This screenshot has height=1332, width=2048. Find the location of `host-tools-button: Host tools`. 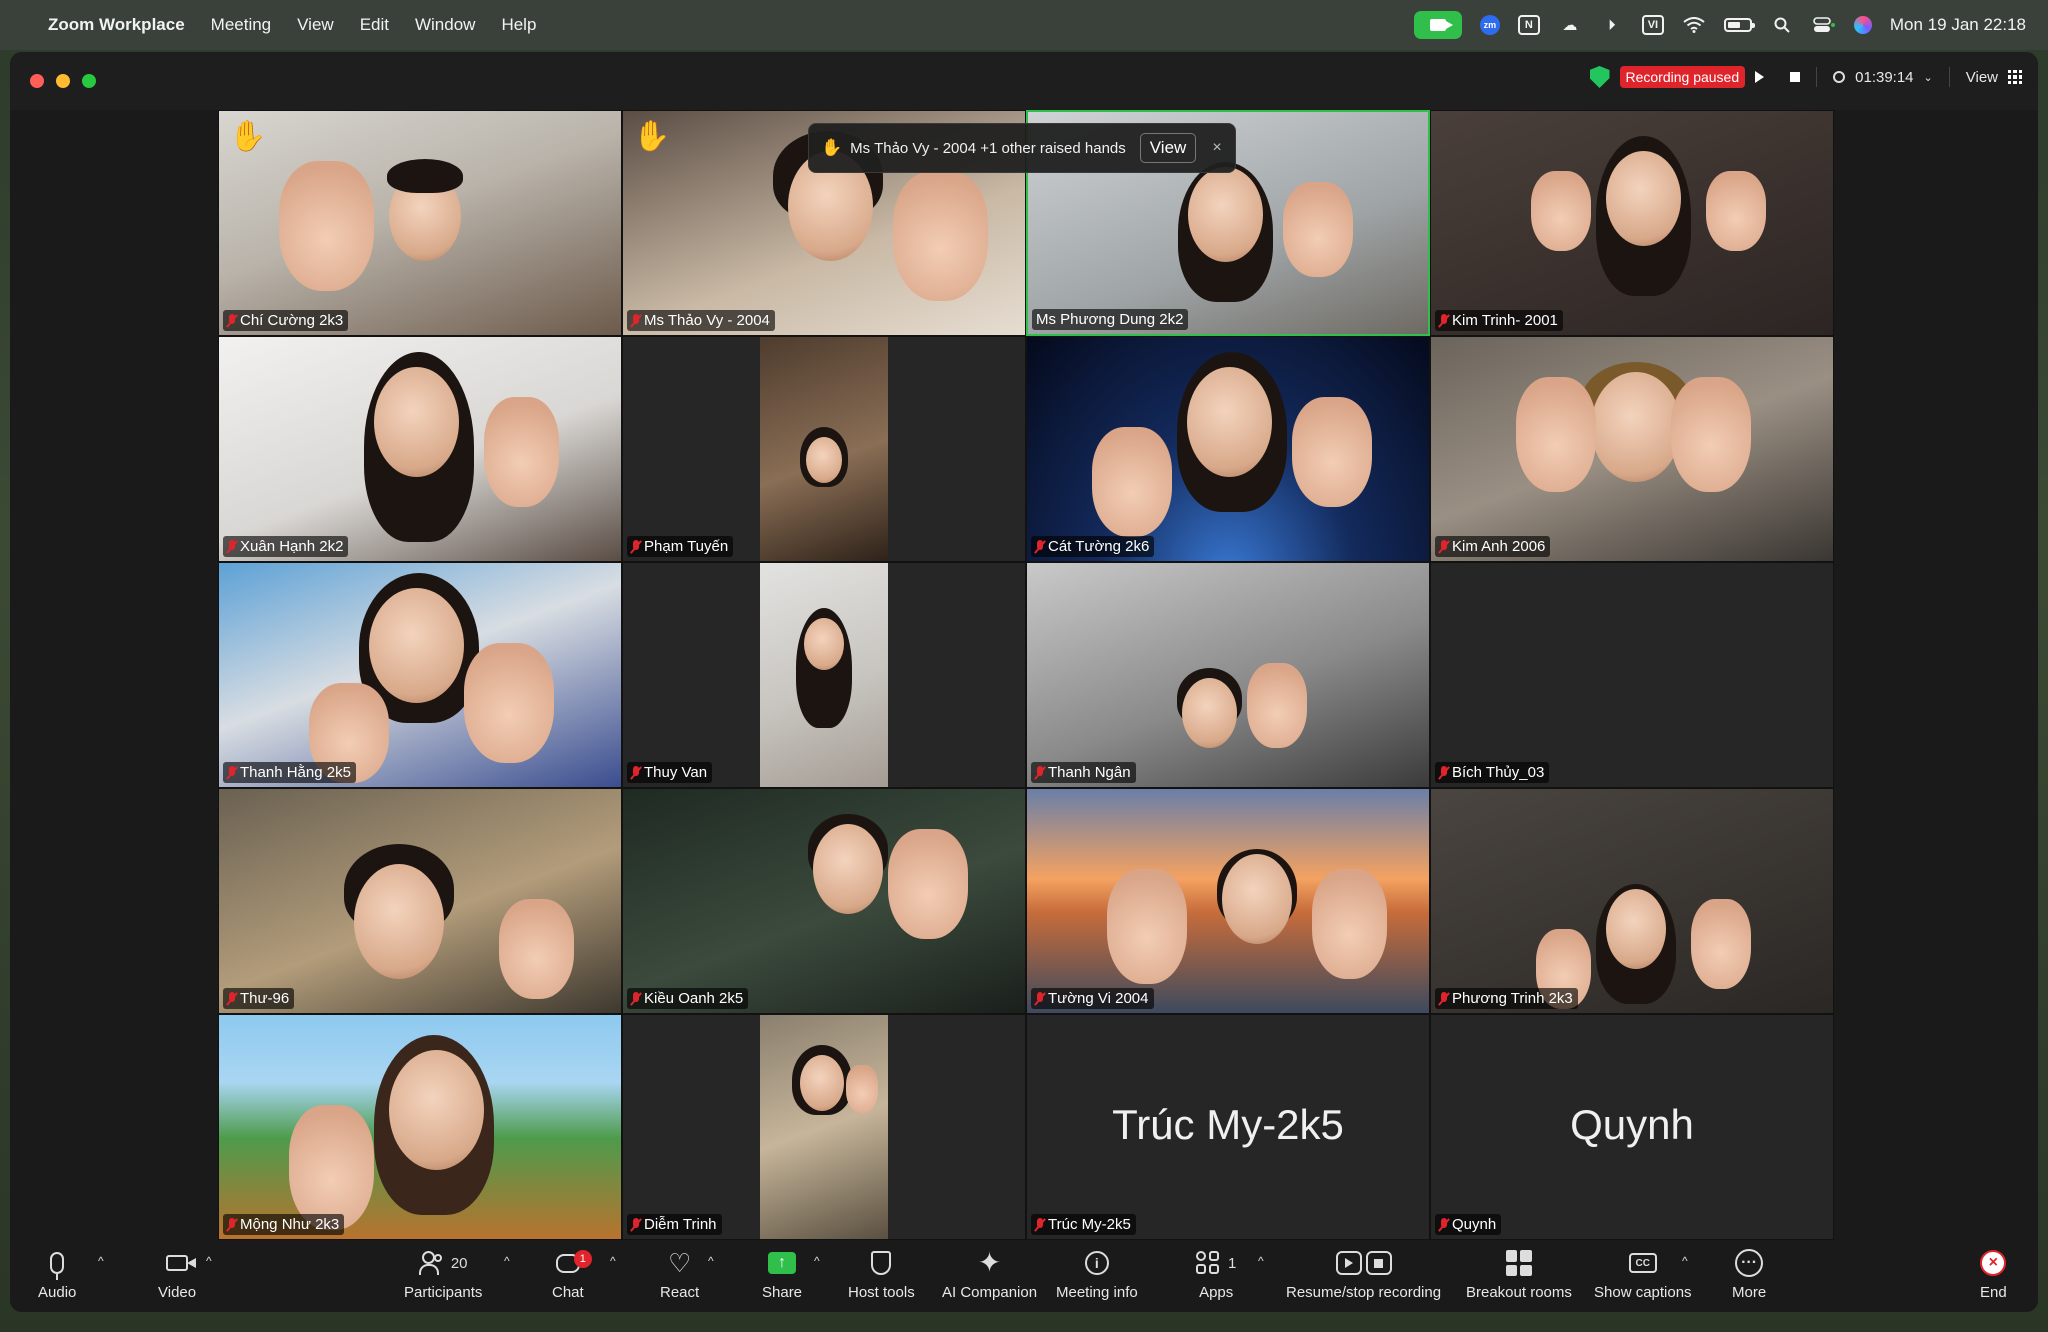

host-tools-button: Host tools is located at coordinates (881, 1273).